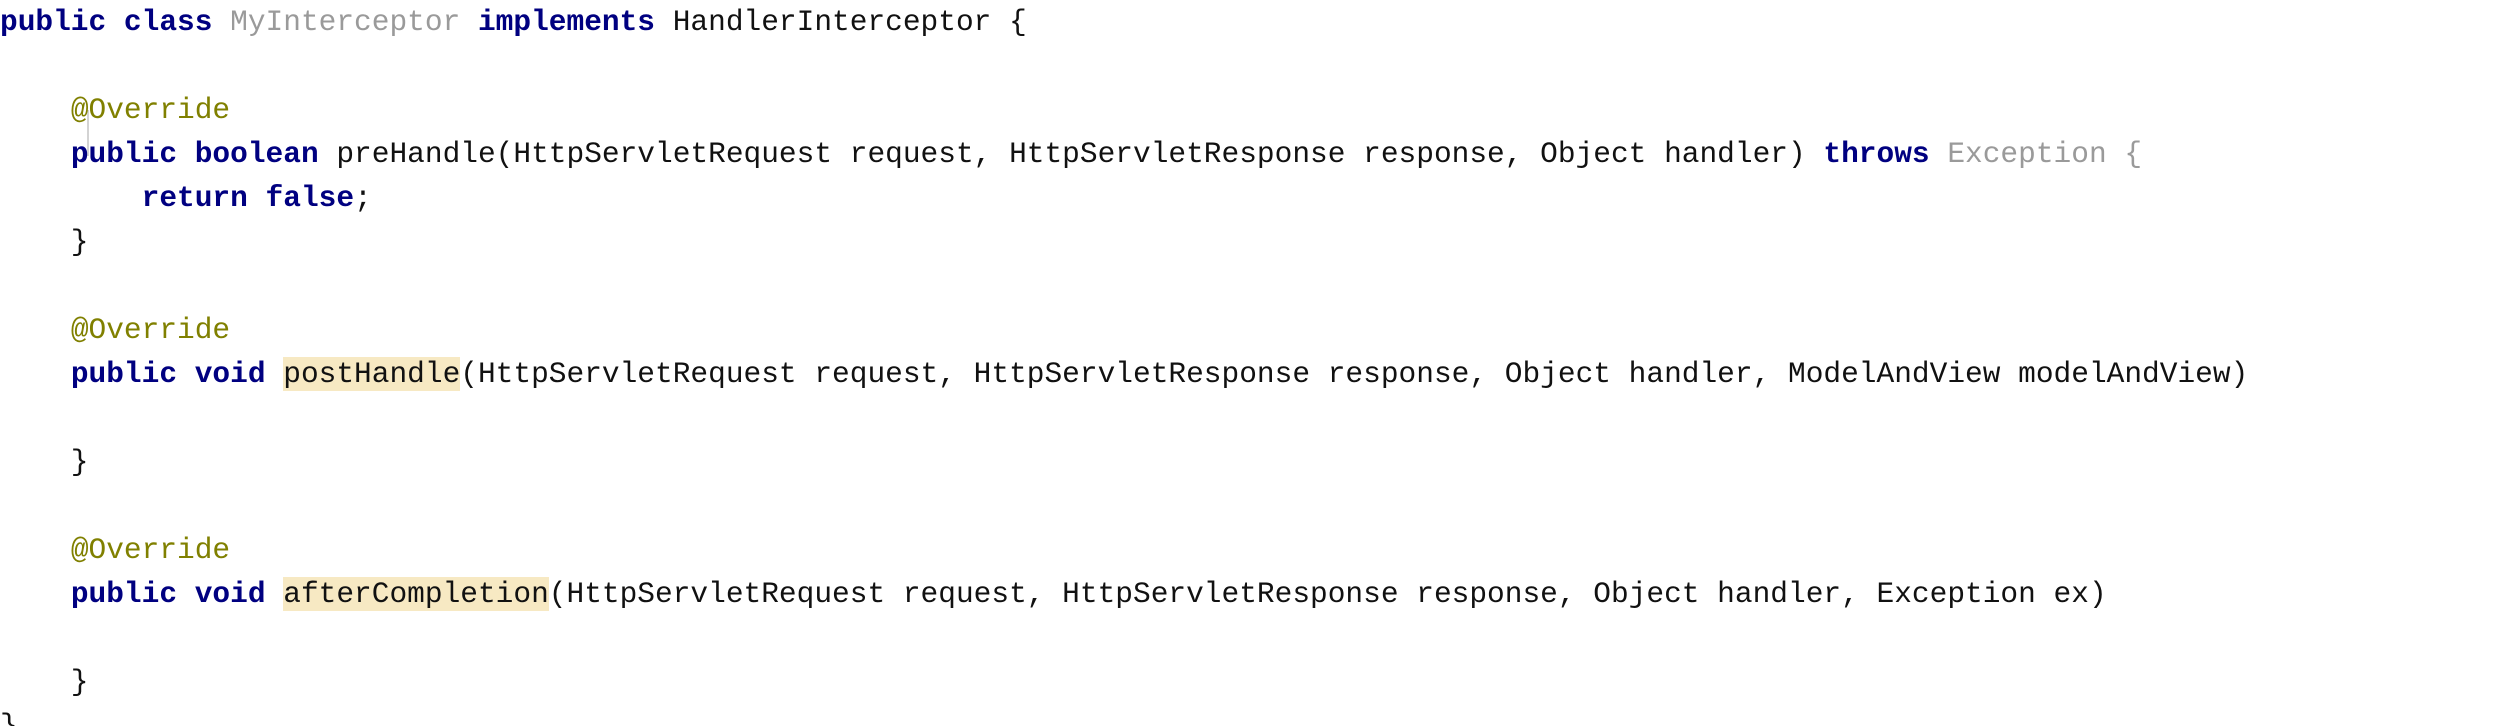  I want to click on keyword-token: return, so click(194, 198).